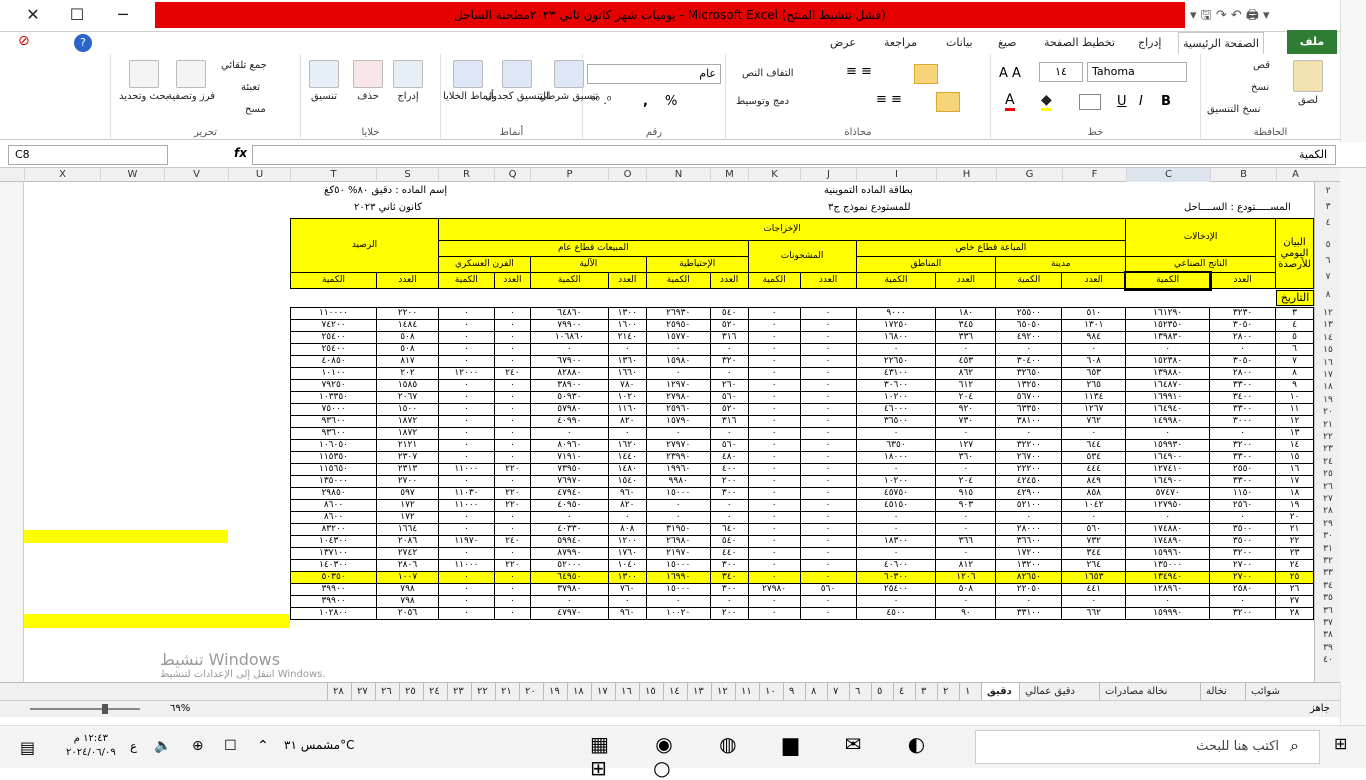 The image size is (1366, 780). What do you see at coordinates (1328, 313) in the screenshot?
I see `row-header: ١٢` at bounding box center [1328, 313].